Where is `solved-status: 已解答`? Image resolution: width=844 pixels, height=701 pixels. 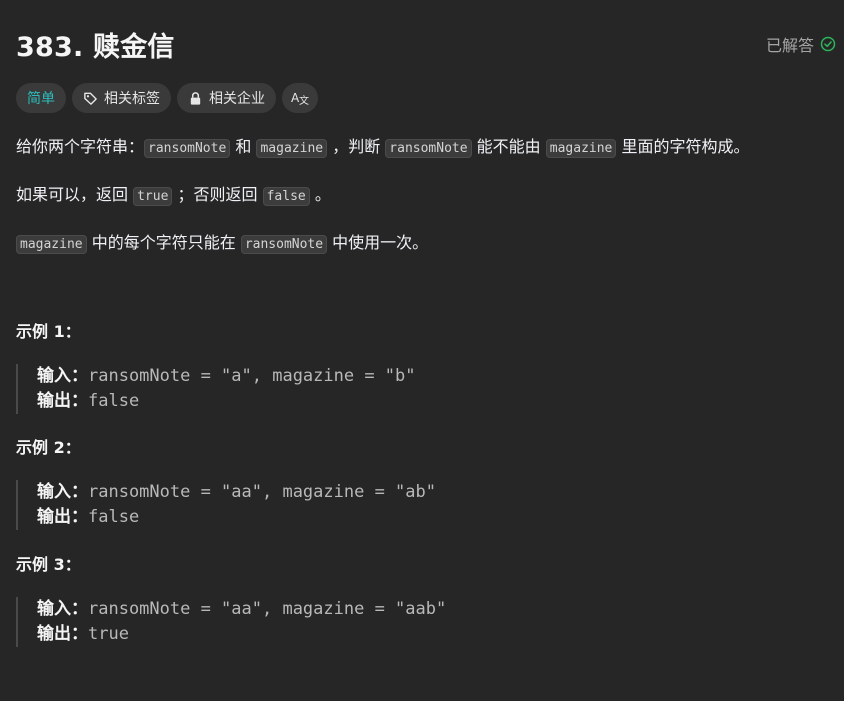 solved-status: 已解答 is located at coordinates (801, 44).